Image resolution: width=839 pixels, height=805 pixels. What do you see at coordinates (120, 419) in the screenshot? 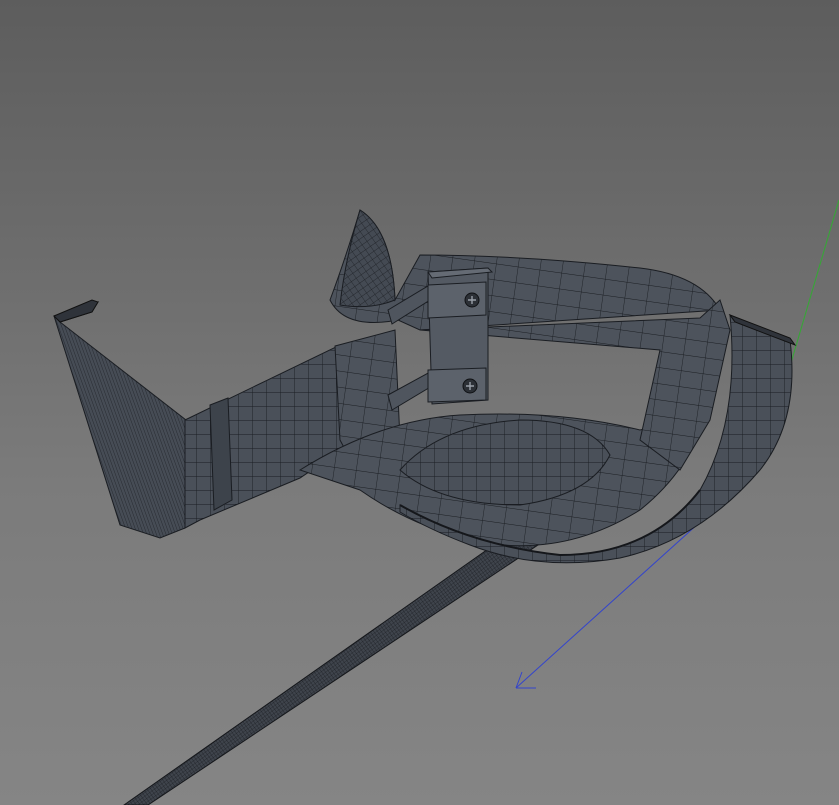
I see `gutter-end-cap-mesh` at bounding box center [120, 419].